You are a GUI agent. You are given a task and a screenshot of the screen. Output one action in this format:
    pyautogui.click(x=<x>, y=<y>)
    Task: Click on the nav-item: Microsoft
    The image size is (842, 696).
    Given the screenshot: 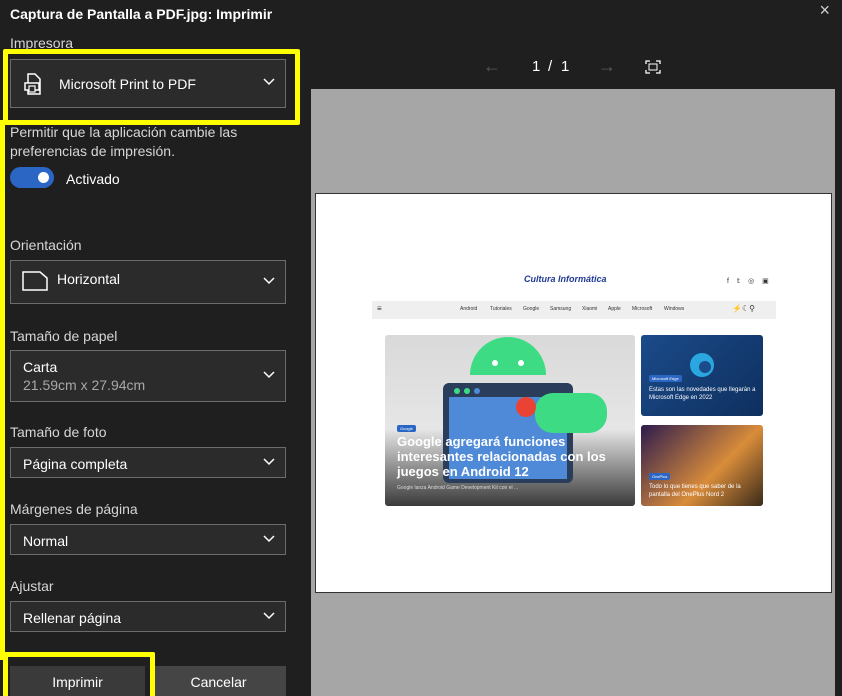 What is the action you would take?
    pyautogui.click(x=642, y=309)
    